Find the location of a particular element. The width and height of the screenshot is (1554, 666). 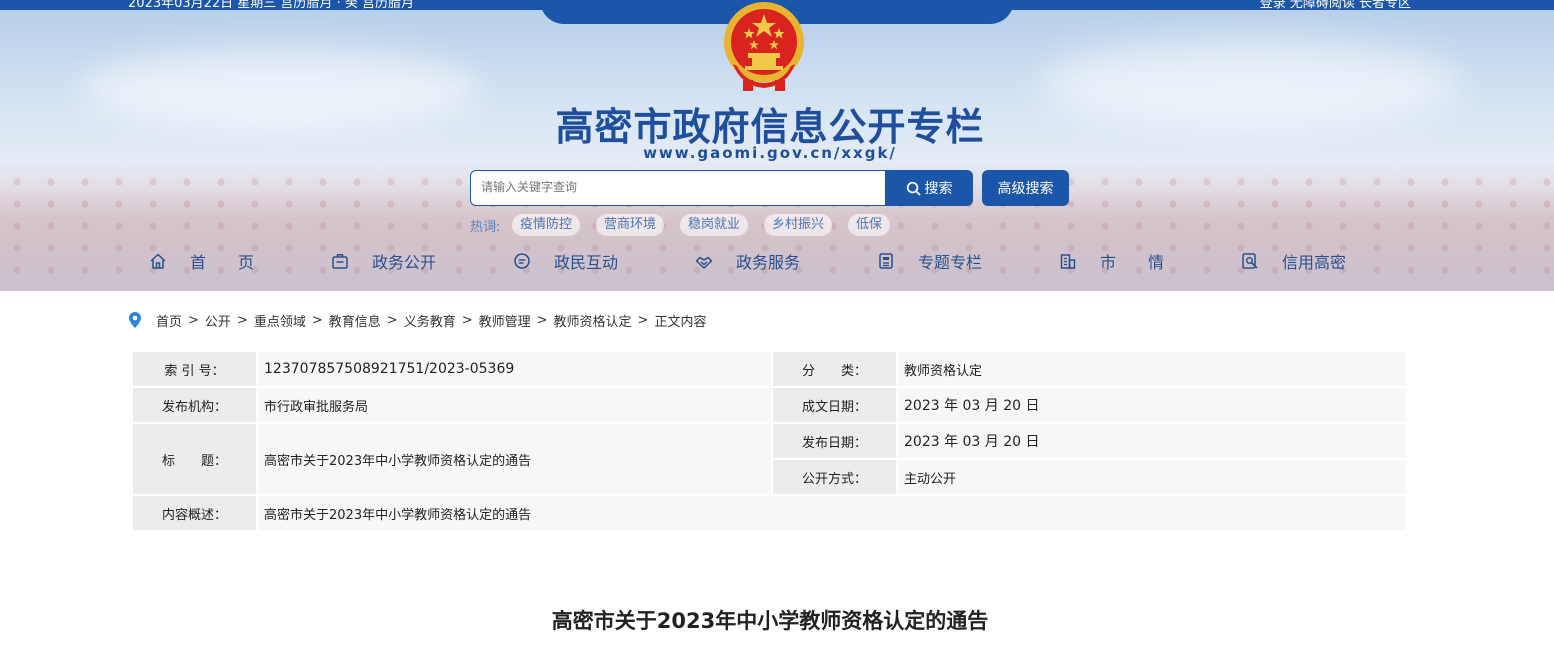

title-label: 标 题： is located at coordinates (194, 459).